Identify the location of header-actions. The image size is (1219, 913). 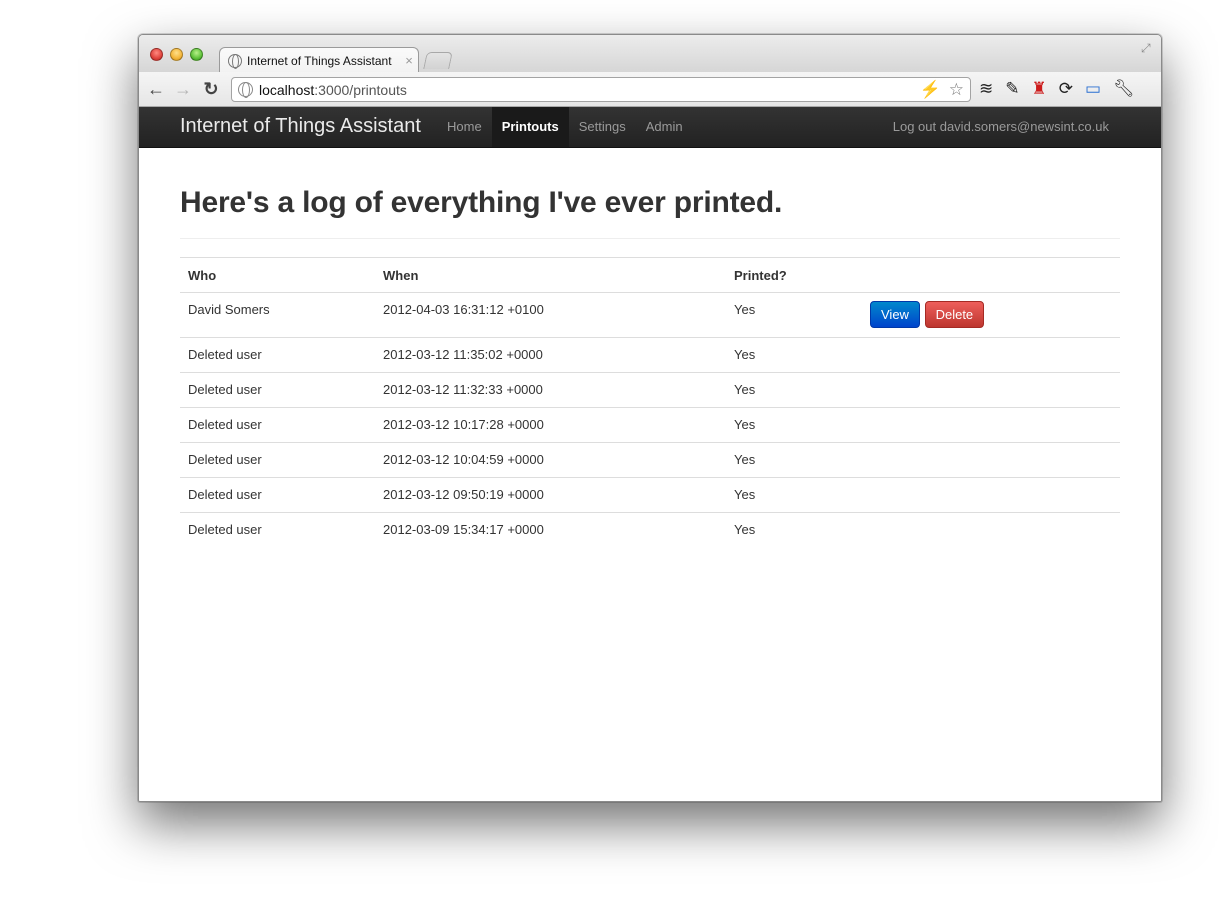
(991, 275).